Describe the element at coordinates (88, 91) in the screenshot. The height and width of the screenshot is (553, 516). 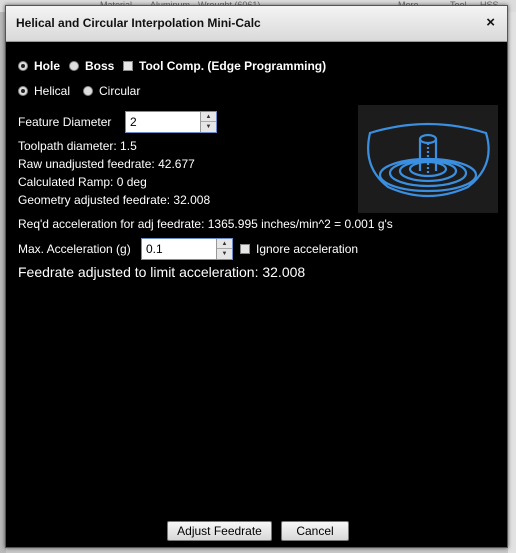
I see `circular-radio` at that location.